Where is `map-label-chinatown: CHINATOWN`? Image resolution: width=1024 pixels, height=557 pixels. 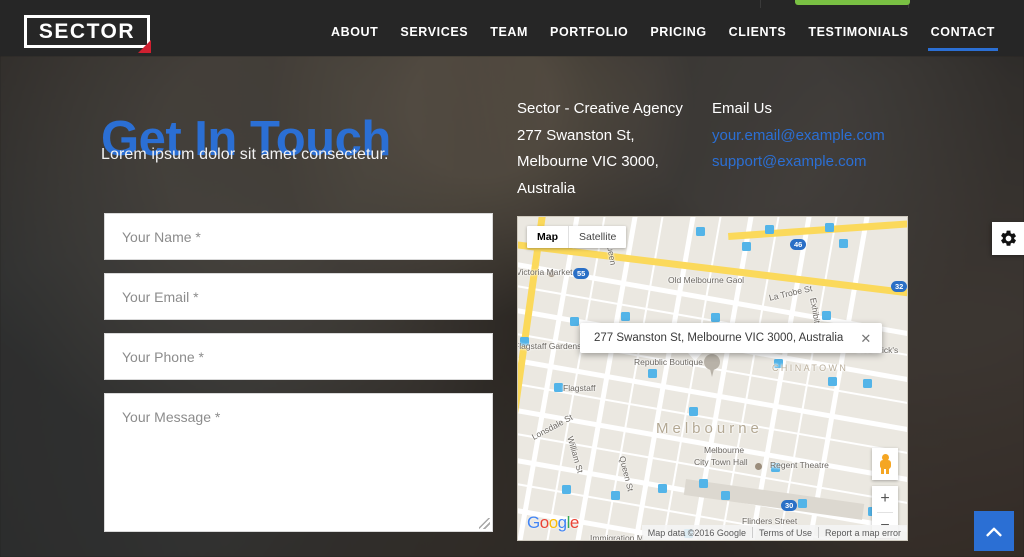 map-label-chinatown: CHINATOWN is located at coordinates (810, 368).